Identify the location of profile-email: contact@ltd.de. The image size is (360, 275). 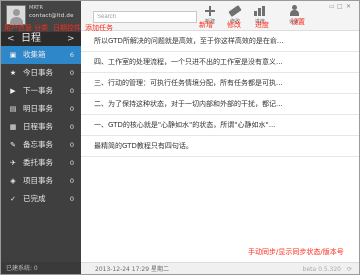
(51, 16).